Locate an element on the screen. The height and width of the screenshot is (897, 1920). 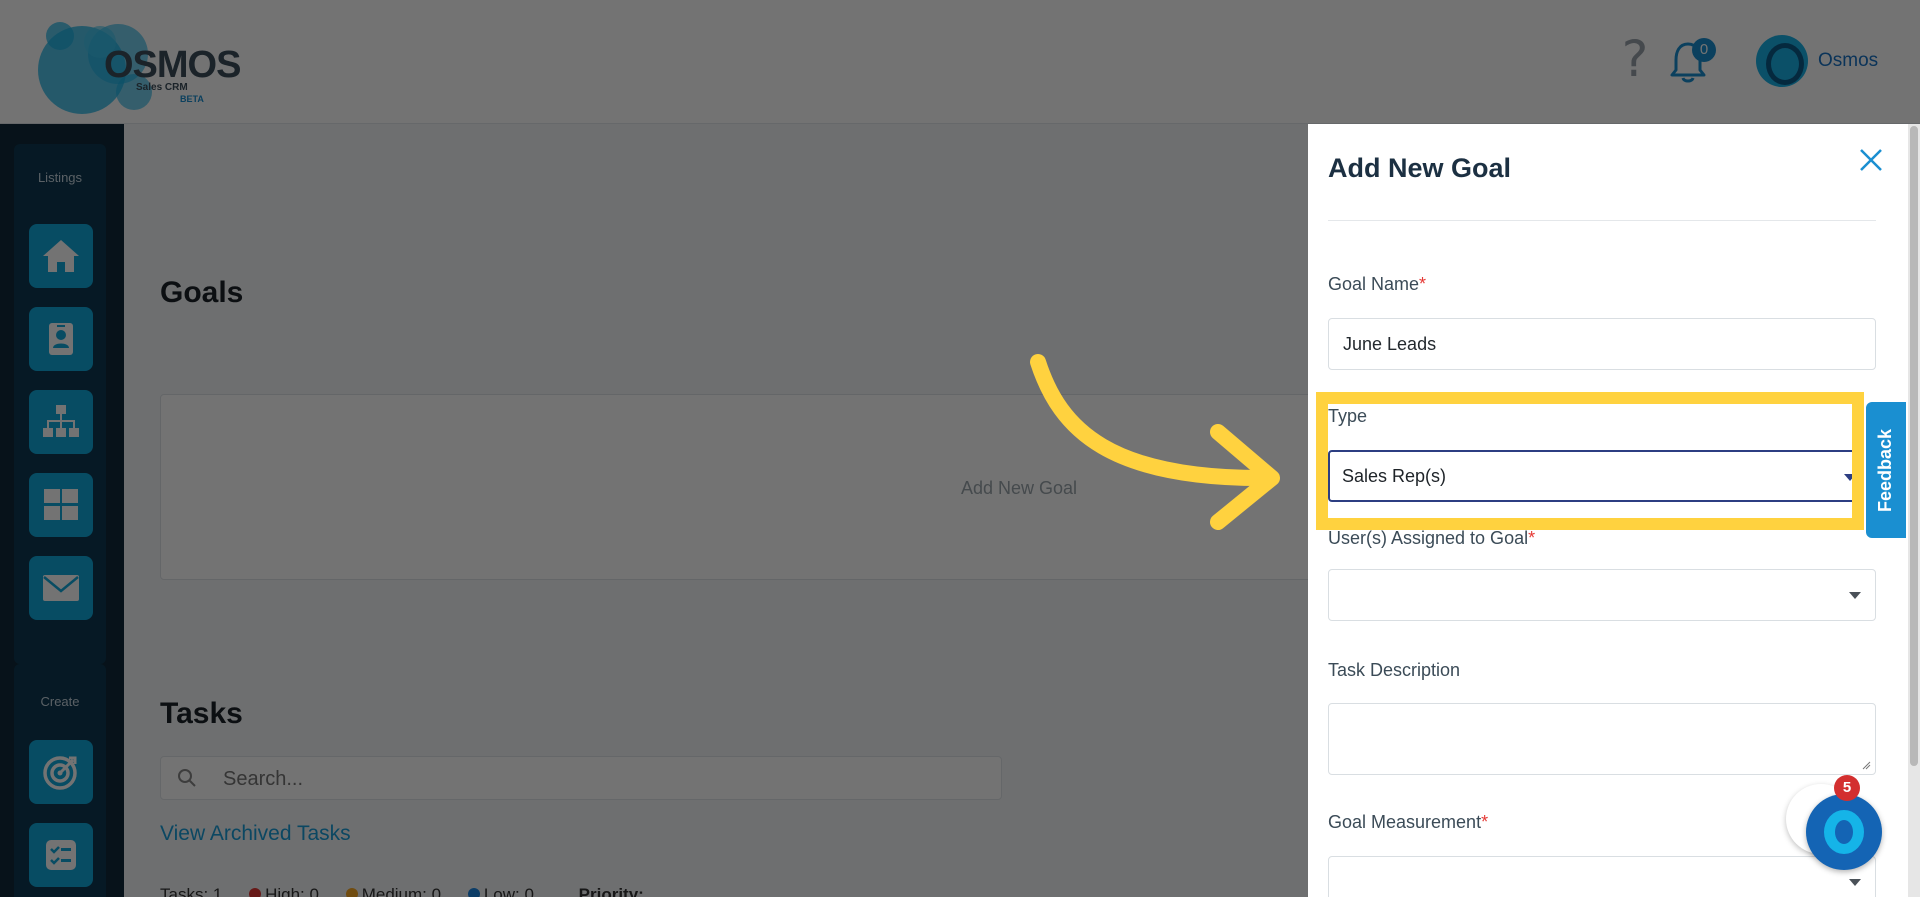
goal-measurement-label: Goal Measurement* is located at coordinates (1408, 822).